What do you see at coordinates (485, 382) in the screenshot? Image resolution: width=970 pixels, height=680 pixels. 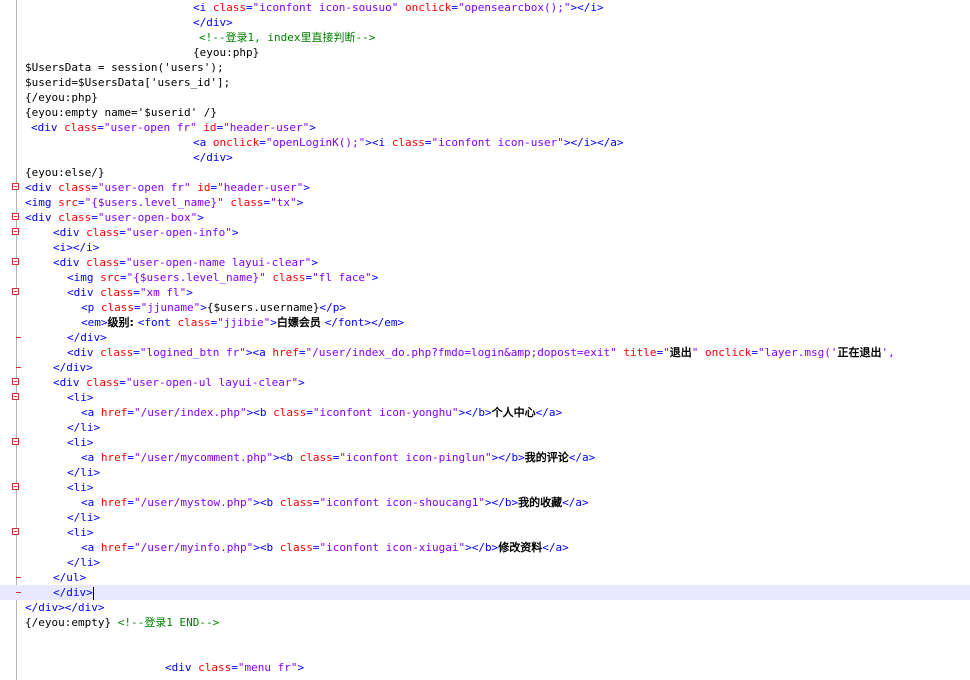 I see `code-line: <div class="user-open-ul layui-clear">` at bounding box center [485, 382].